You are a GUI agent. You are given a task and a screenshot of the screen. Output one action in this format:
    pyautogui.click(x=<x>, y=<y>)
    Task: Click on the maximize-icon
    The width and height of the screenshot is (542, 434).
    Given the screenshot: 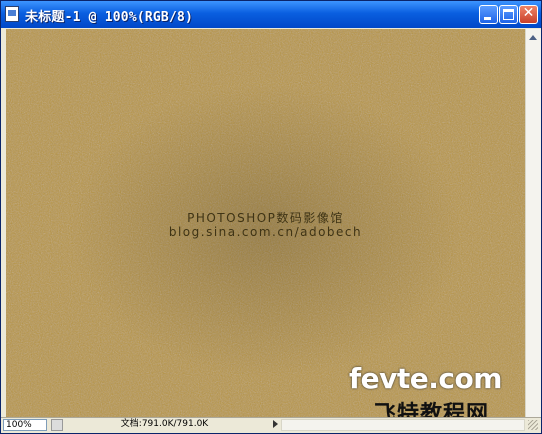 What is the action you would take?
    pyautogui.click(x=508, y=14)
    